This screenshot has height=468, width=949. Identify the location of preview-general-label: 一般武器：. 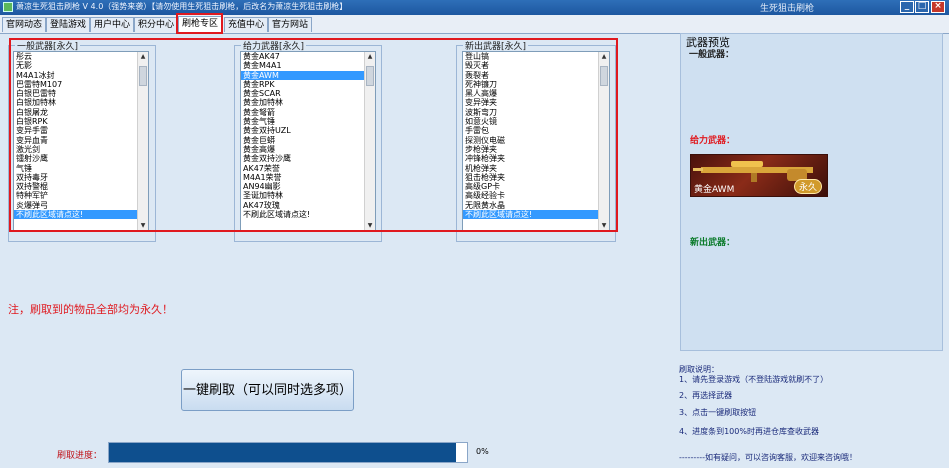
(712, 55).